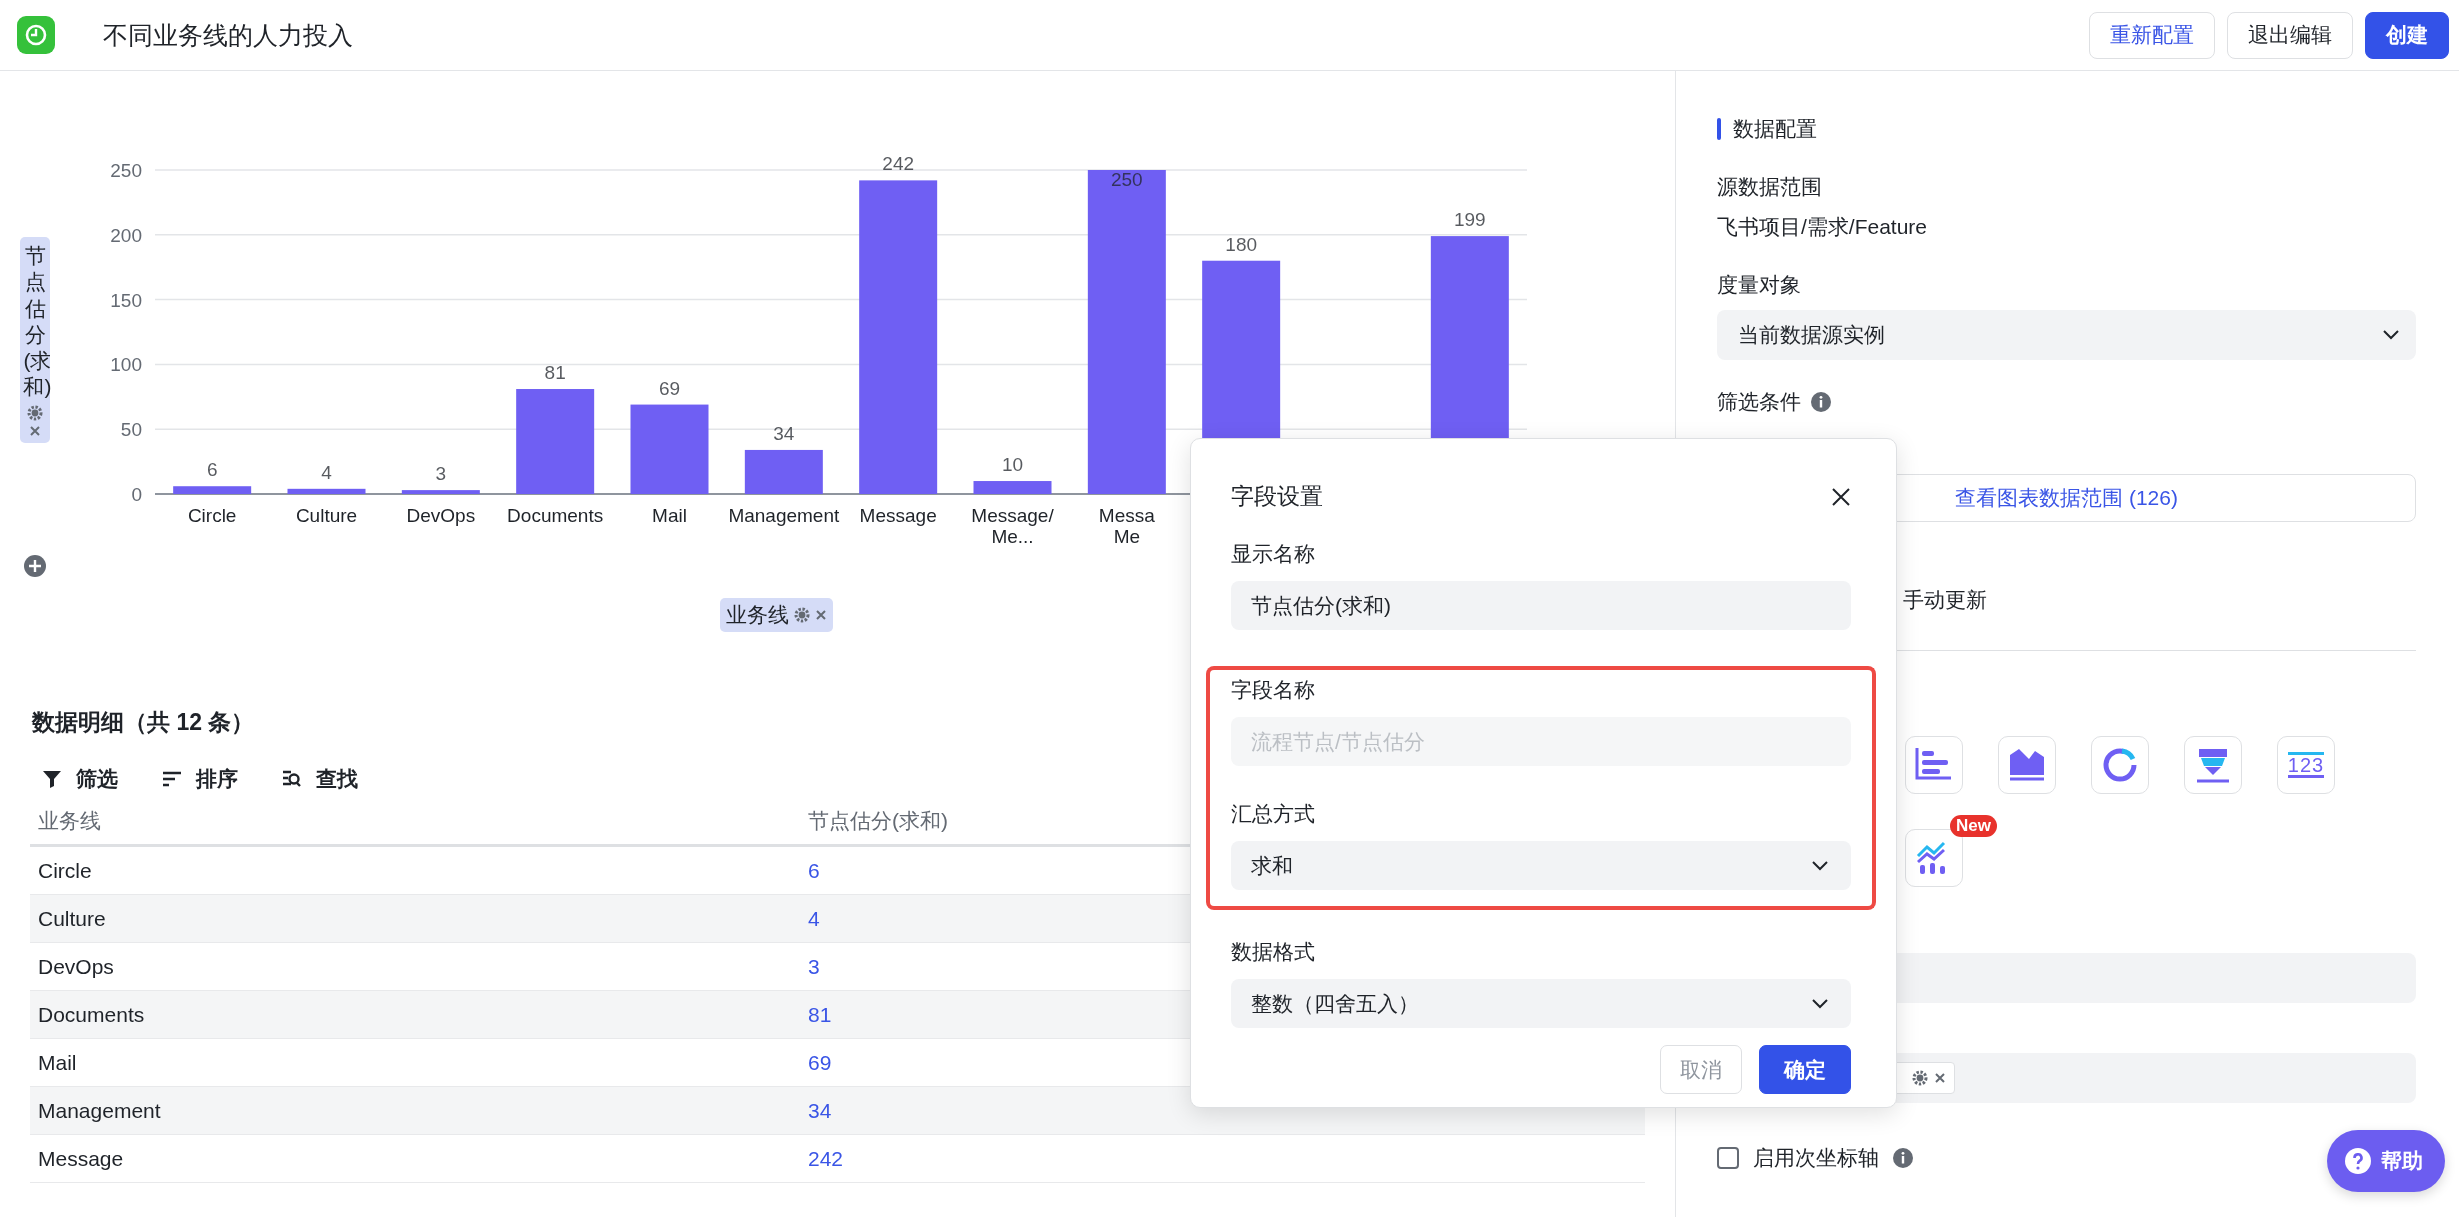 The width and height of the screenshot is (2459, 1217). What do you see at coordinates (72, 918) in the screenshot?
I see `table-cell: Culture` at bounding box center [72, 918].